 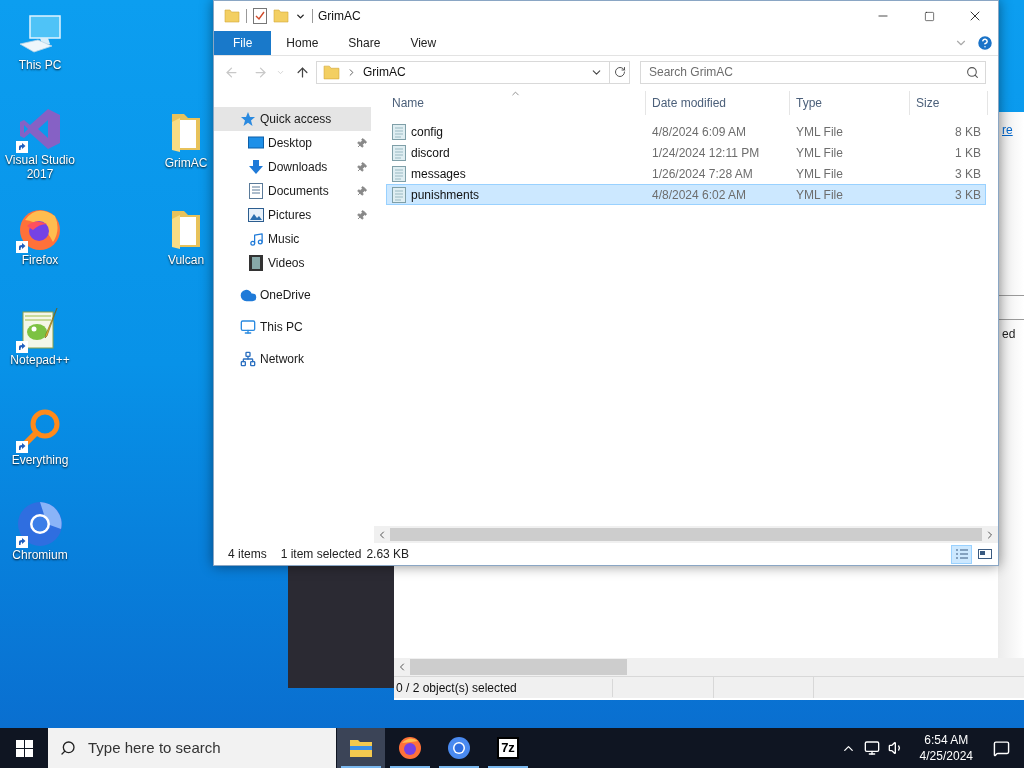 What do you see at coordinates (718, 103) in the screenshot?
I see `column-header: Date modified` at bounding box center [718, 103].